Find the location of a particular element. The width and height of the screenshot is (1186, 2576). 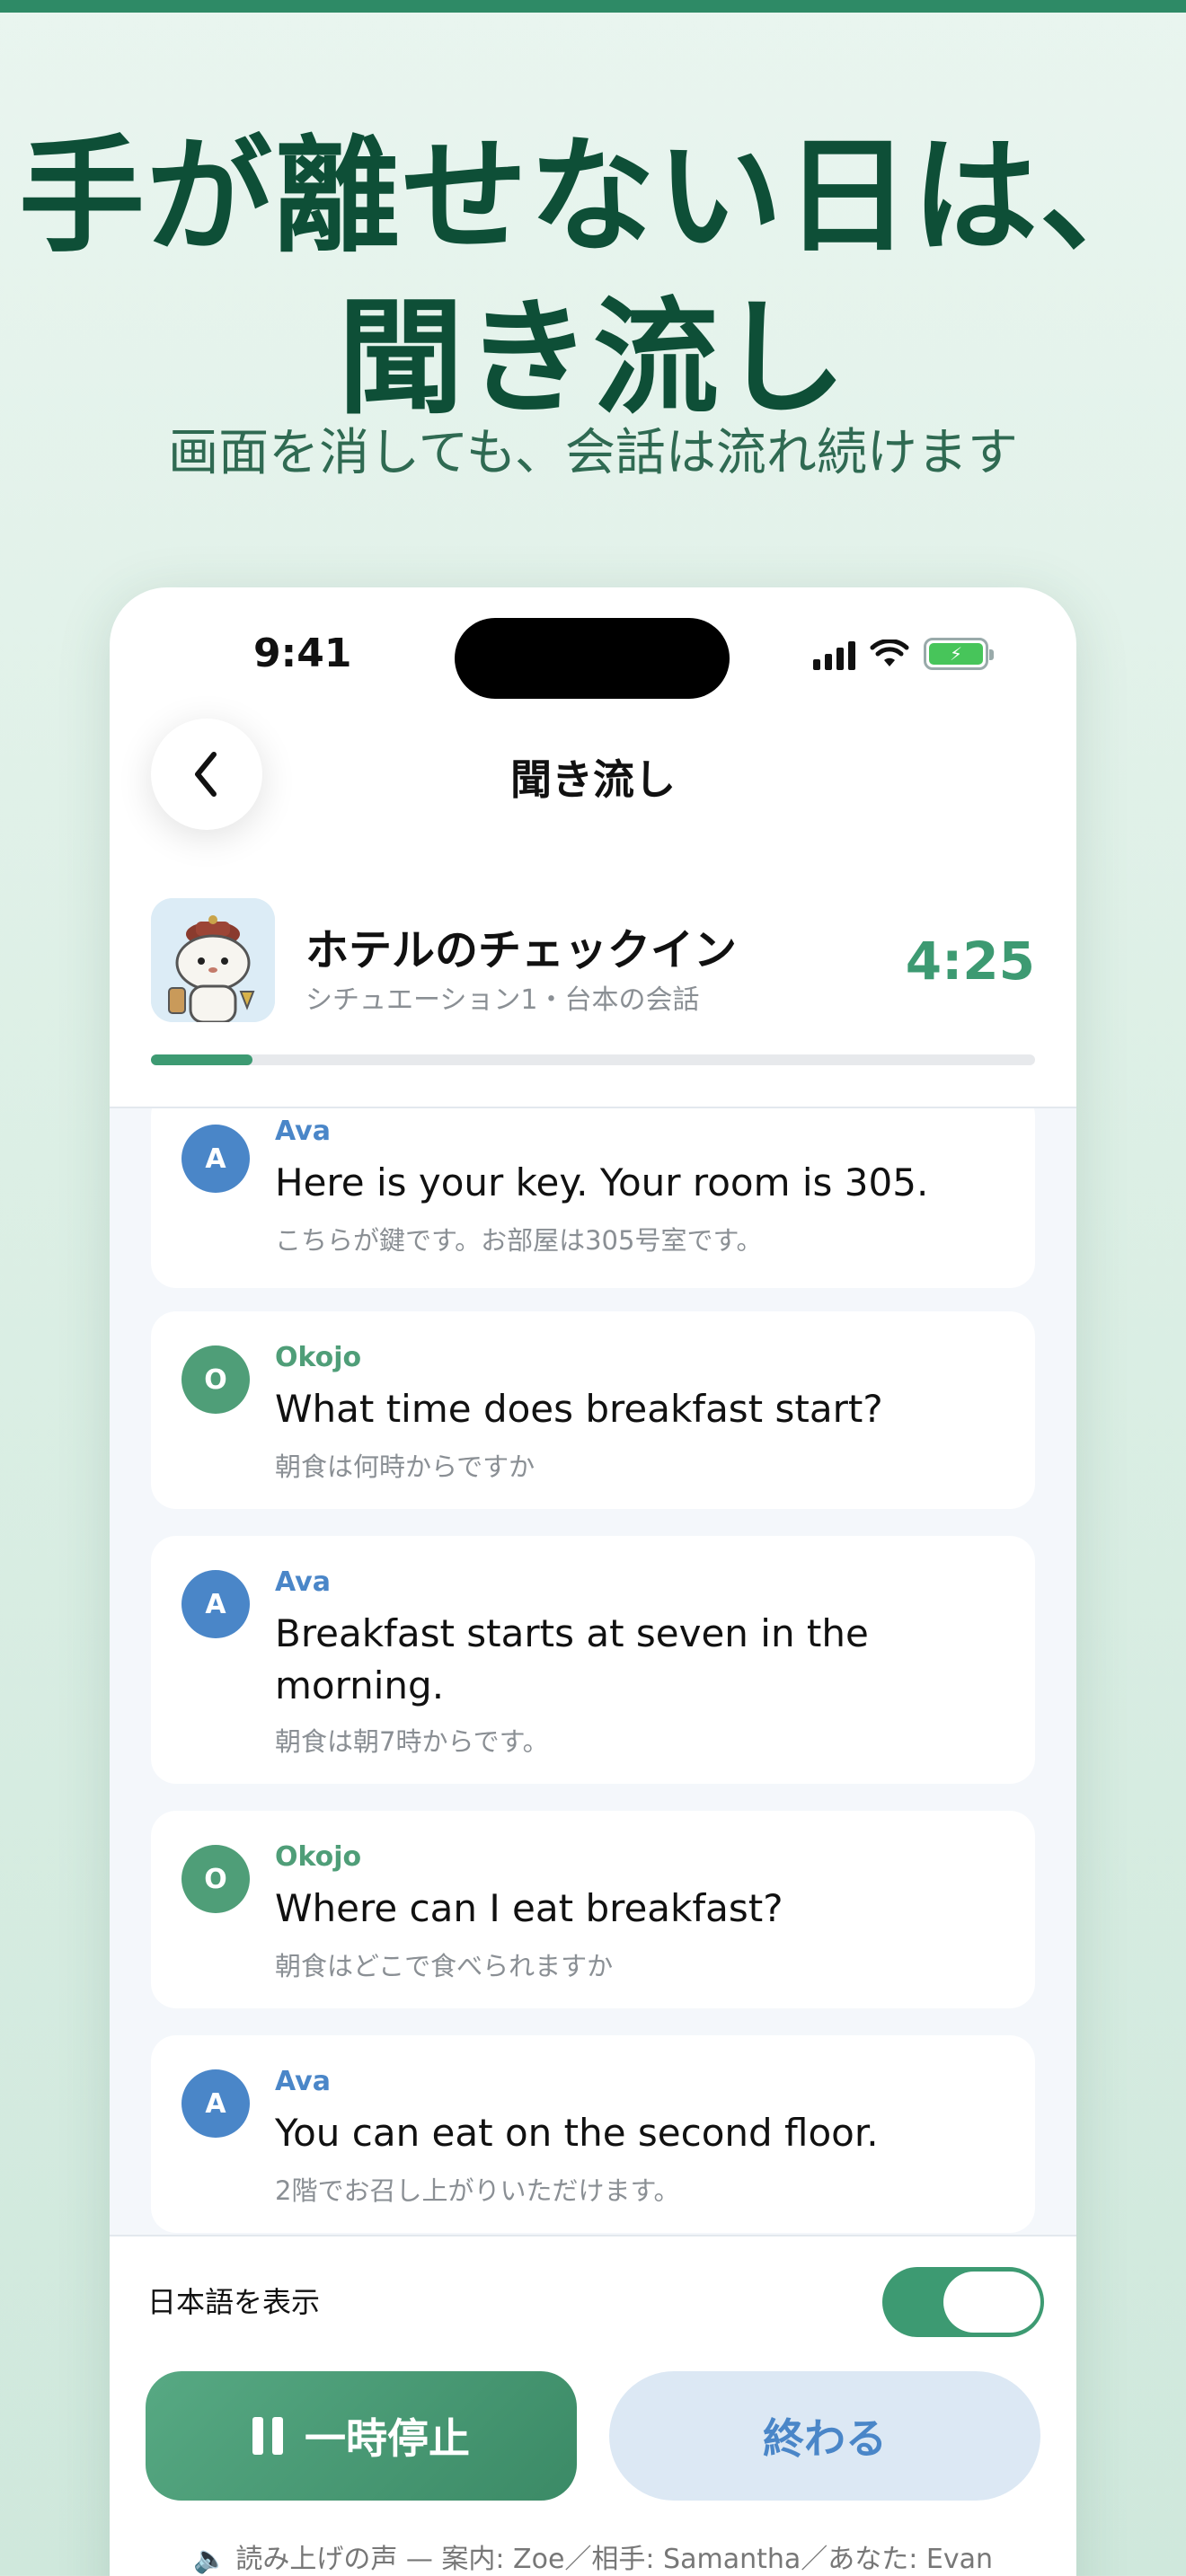

battery-icon: ⚡ is located at coordinates (959, 654).